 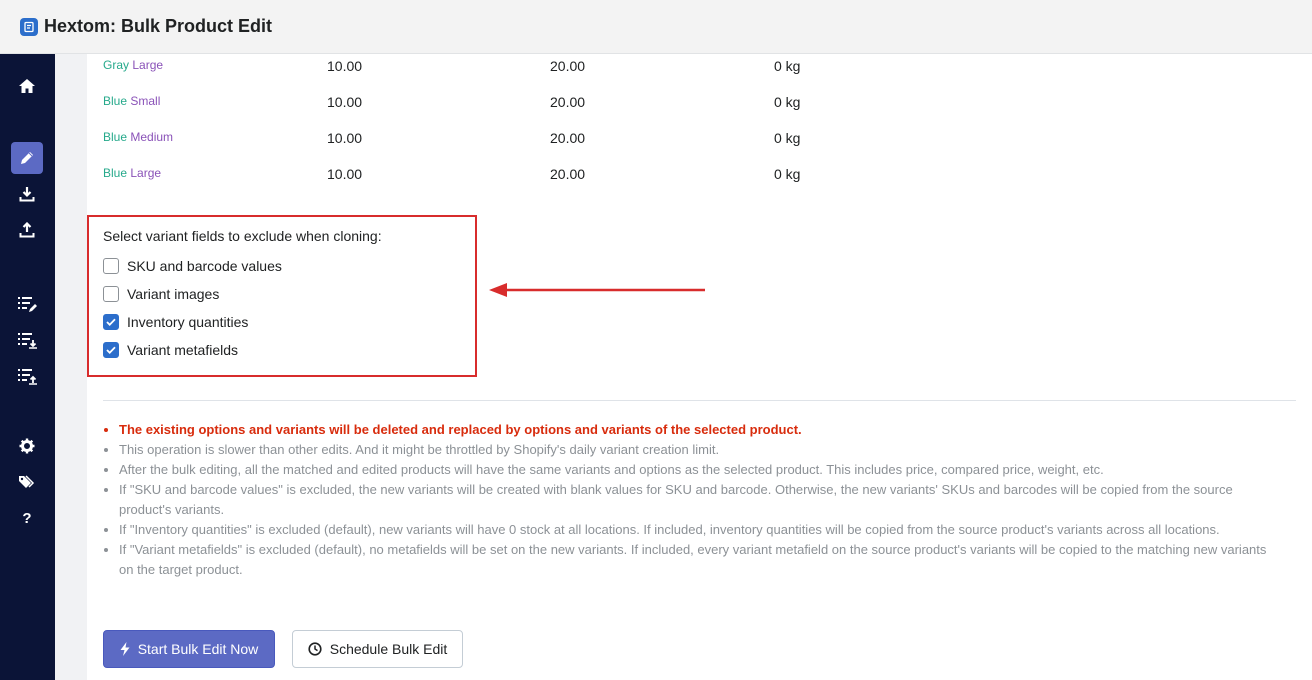 I want to click on sidebar-settings-button, so click(x=27, y=446).